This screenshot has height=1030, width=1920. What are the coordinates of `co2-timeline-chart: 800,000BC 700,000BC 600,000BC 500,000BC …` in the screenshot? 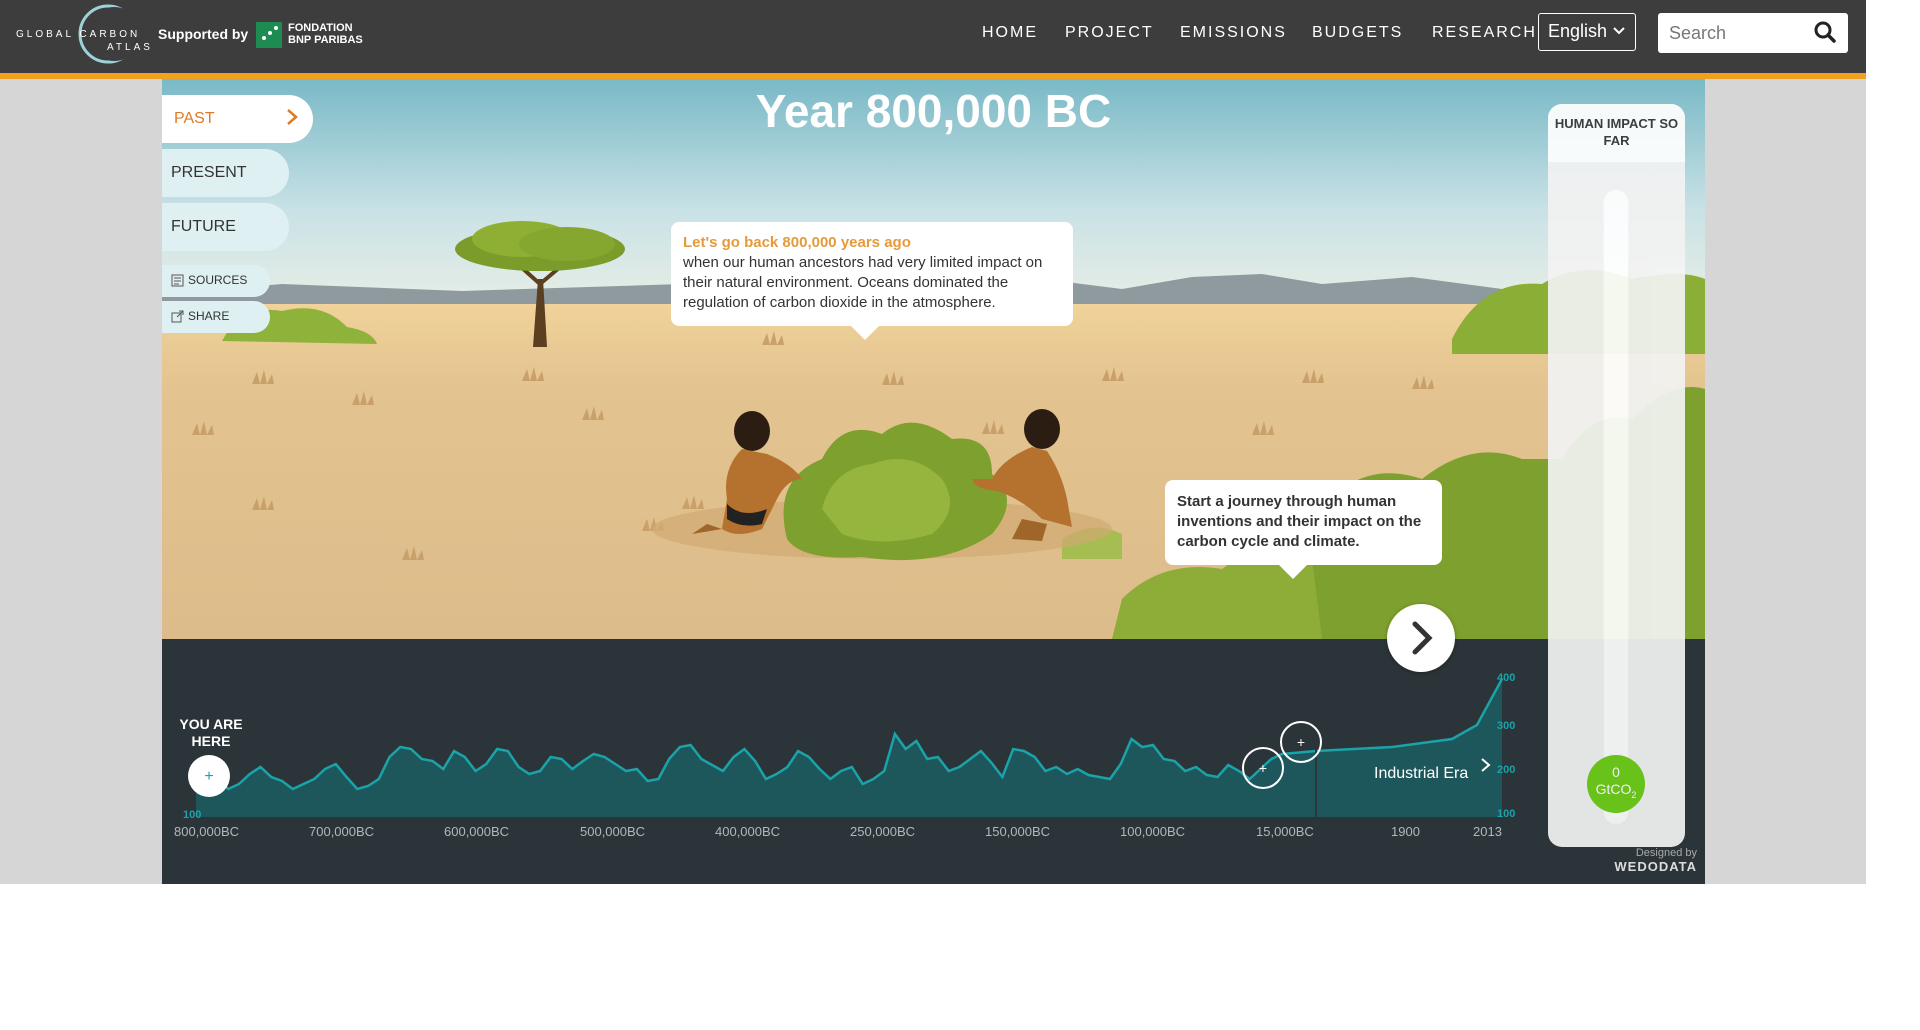 It's located at (844, 755).